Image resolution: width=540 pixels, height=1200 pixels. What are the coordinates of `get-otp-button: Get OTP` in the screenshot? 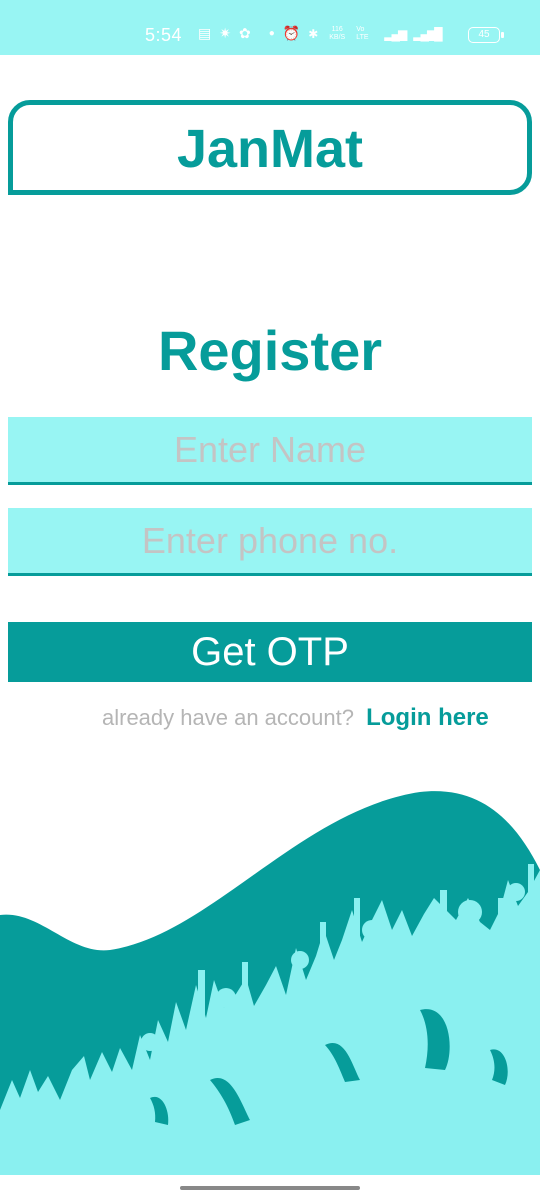 It's located at (270, 652).